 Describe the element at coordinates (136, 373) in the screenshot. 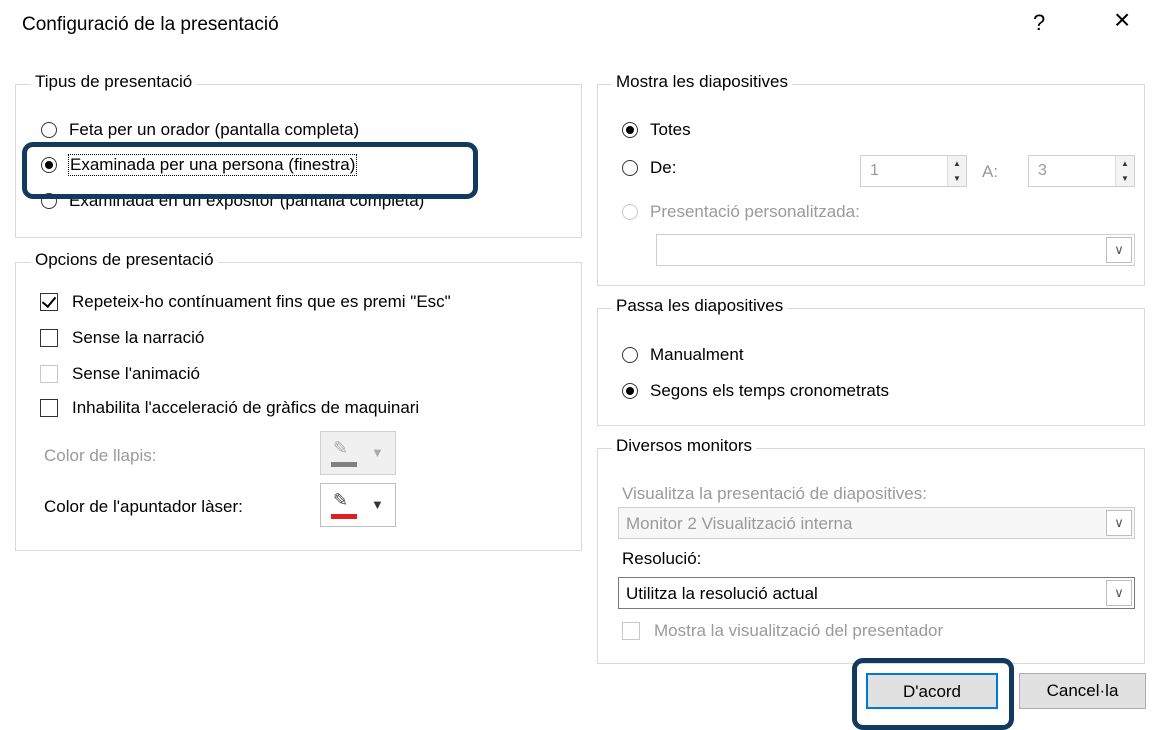

I see `check-animation-label: Sense l'animació` at that location.